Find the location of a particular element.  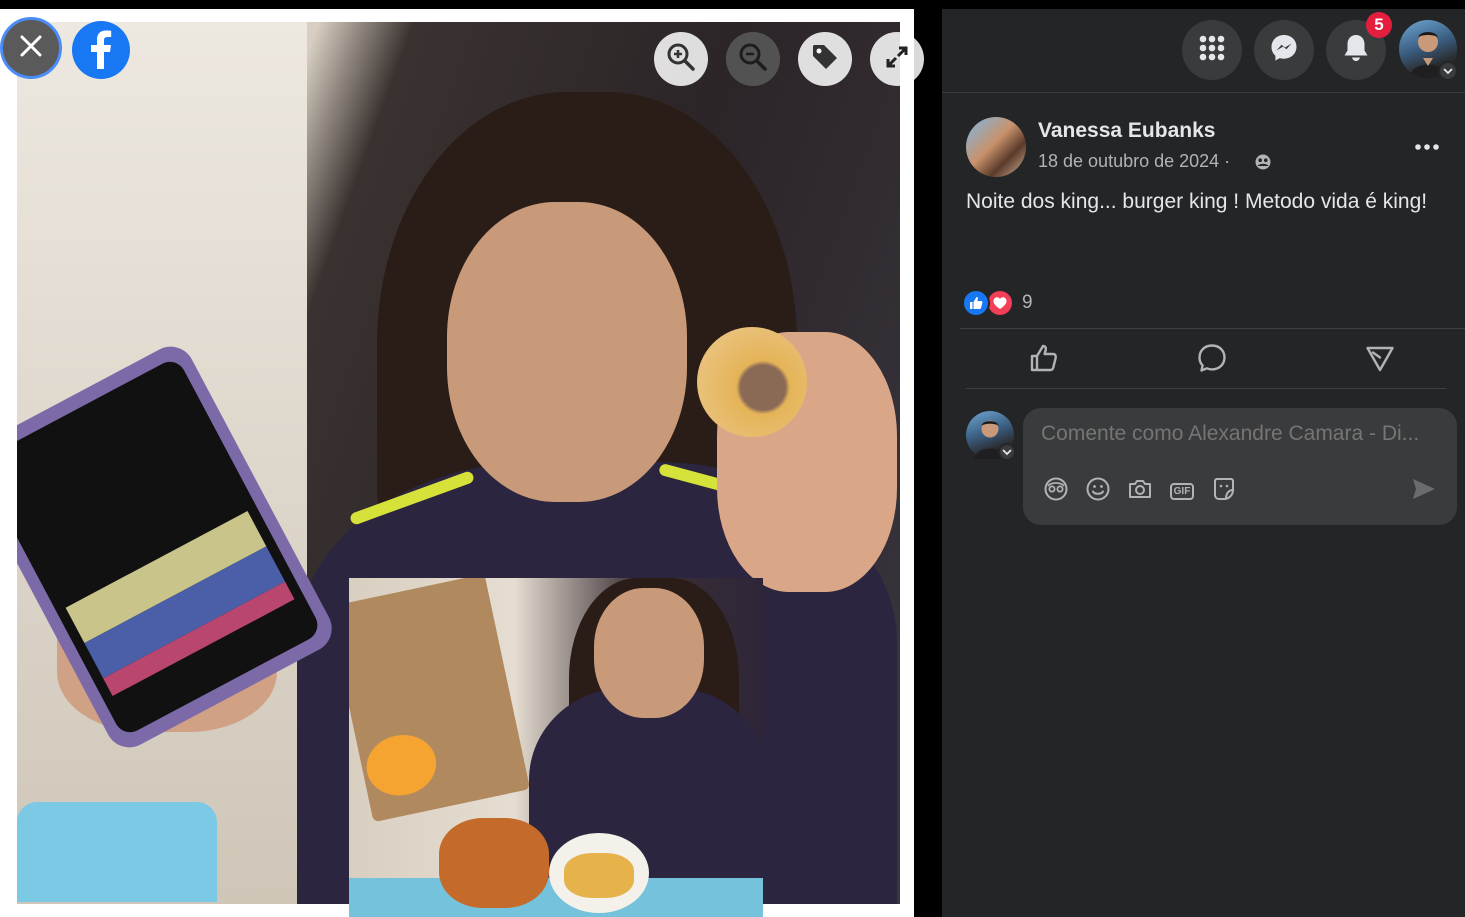

messenger-button is located at coordinates (1284, 50).